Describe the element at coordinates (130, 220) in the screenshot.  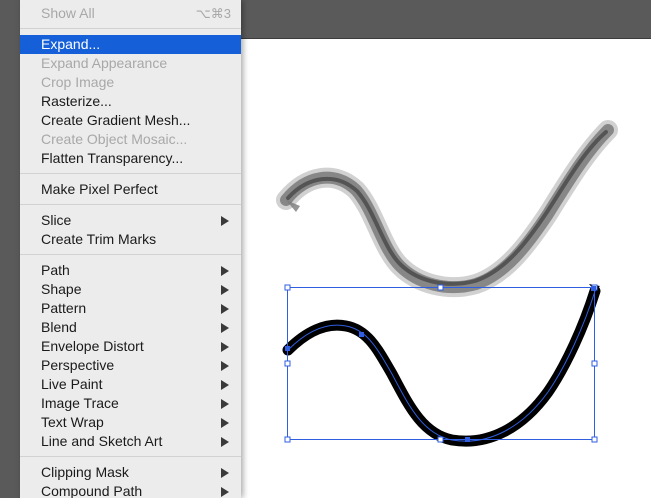
I see `menu-item-slice: Slice` at that location.